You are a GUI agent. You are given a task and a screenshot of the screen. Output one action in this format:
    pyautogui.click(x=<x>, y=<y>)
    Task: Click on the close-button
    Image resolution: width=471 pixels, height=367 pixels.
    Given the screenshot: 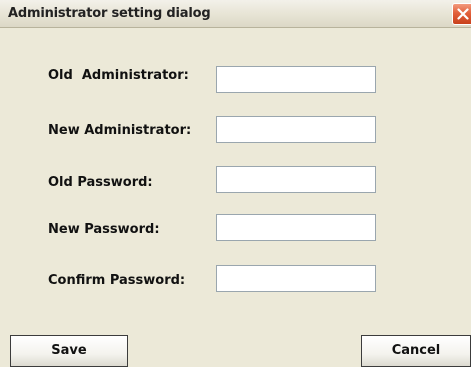 What is the action you would take?
    pyautogui.click(x=461, y=14)
    